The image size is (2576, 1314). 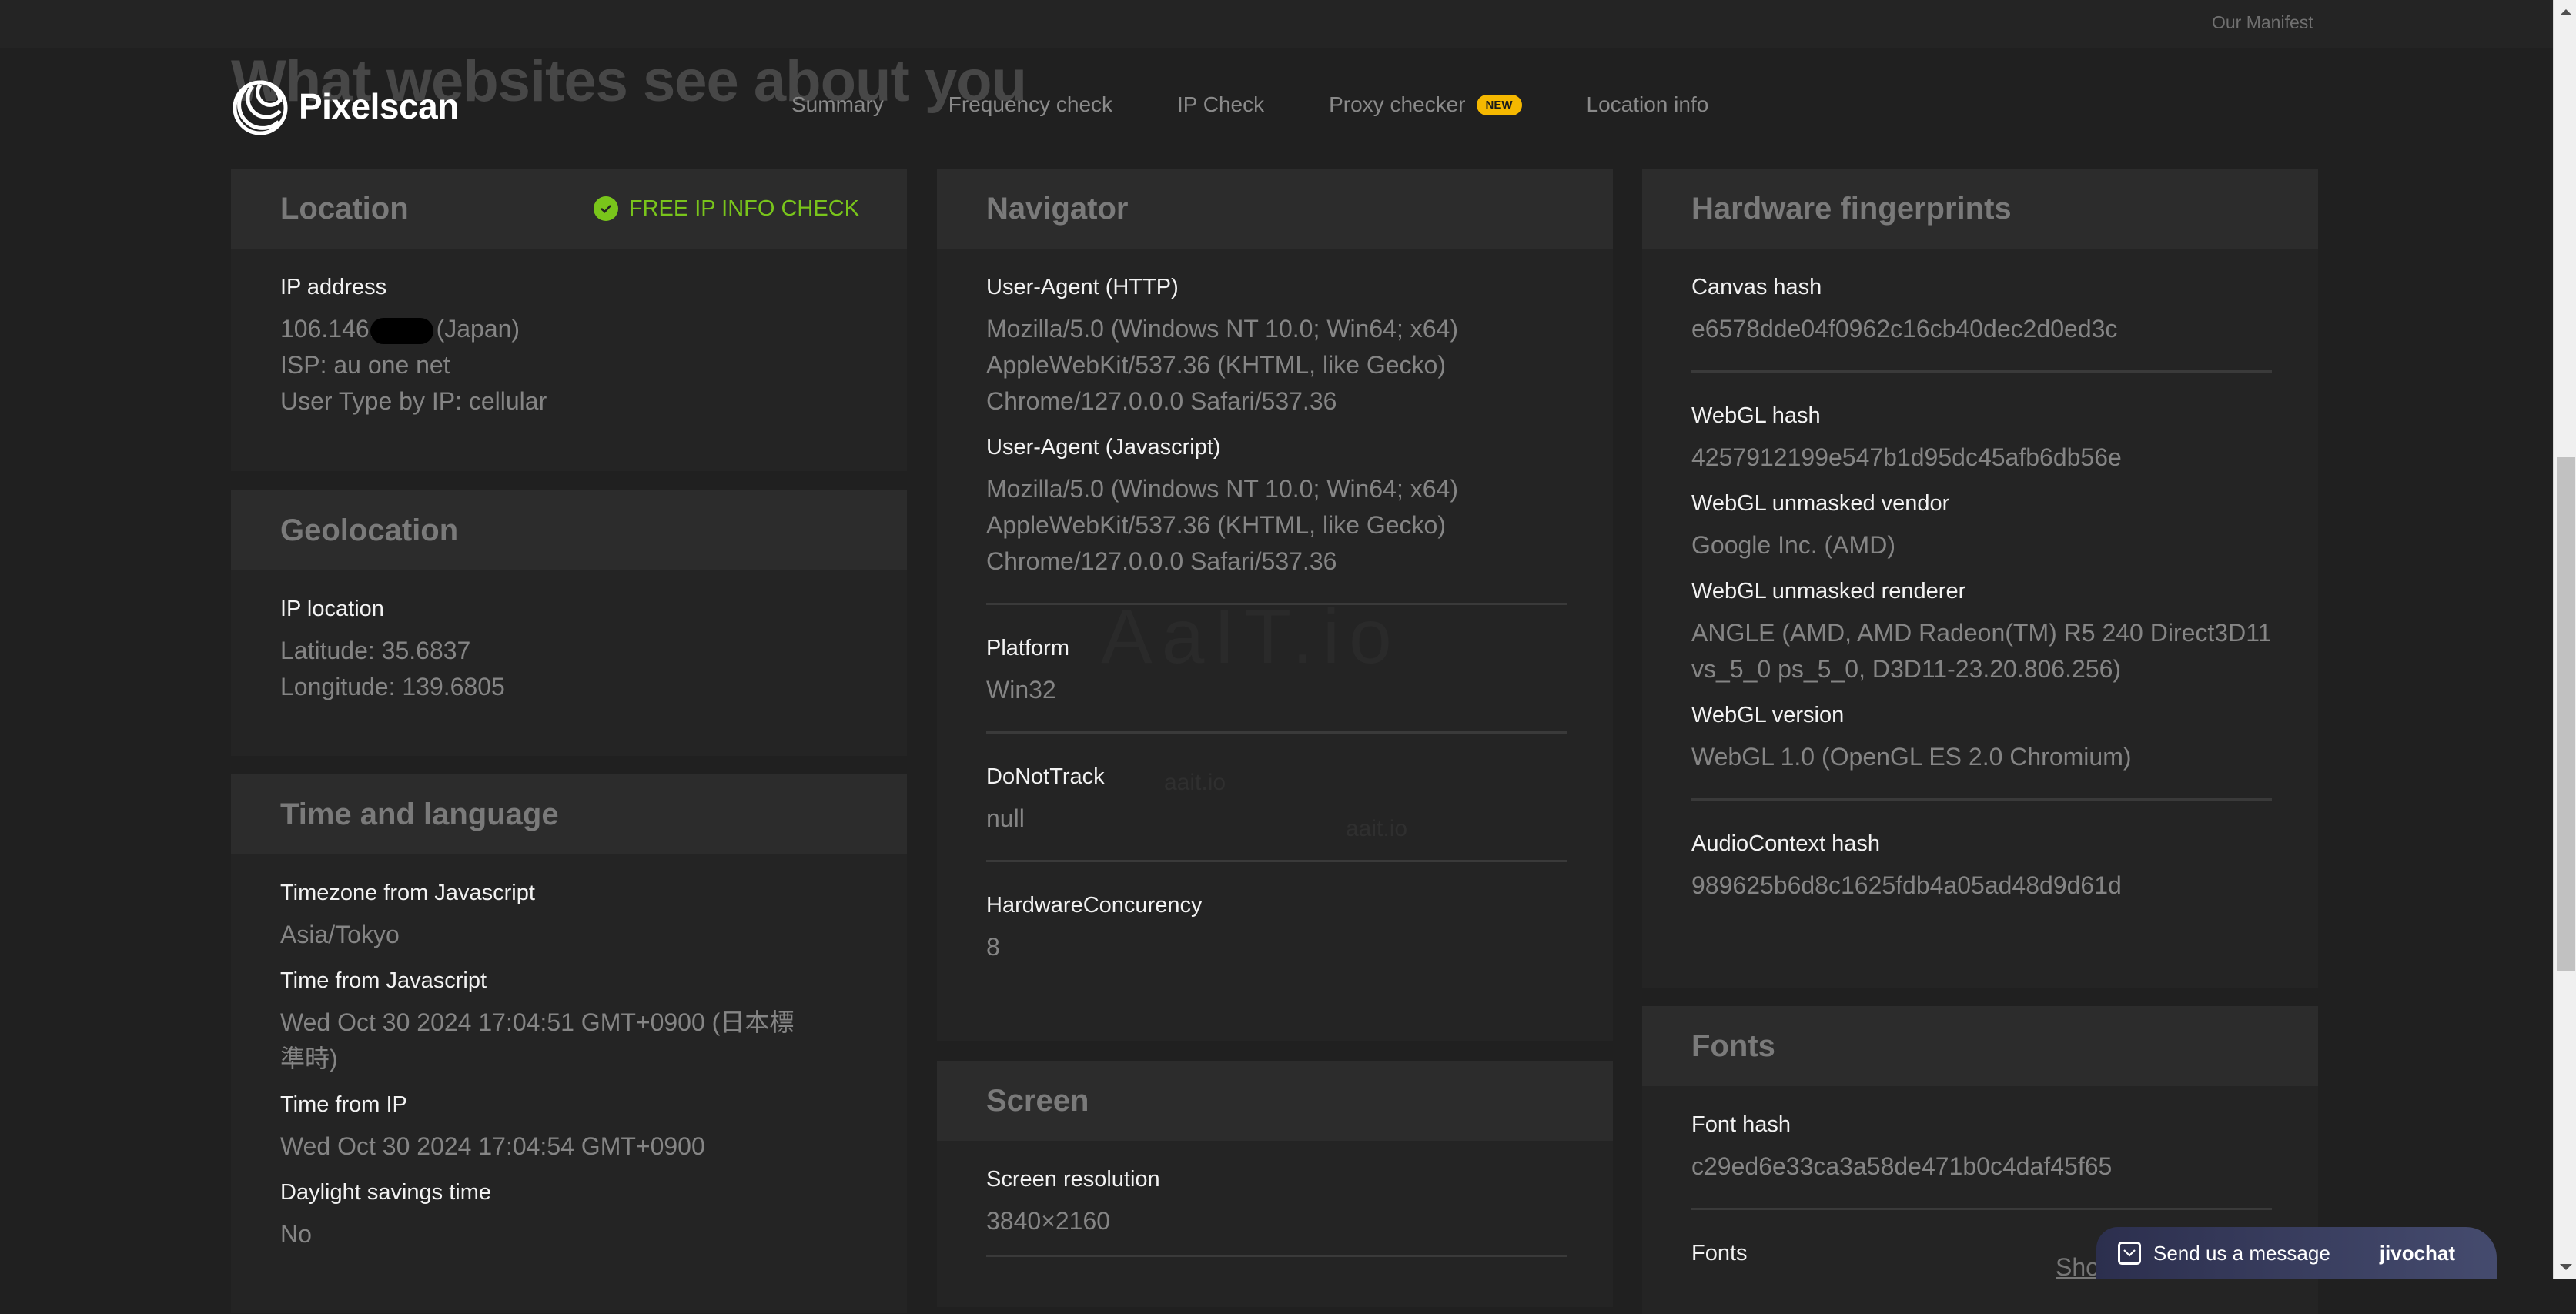 I want to click on field-label: DoNotTrack, so click(x=1045, y=776).